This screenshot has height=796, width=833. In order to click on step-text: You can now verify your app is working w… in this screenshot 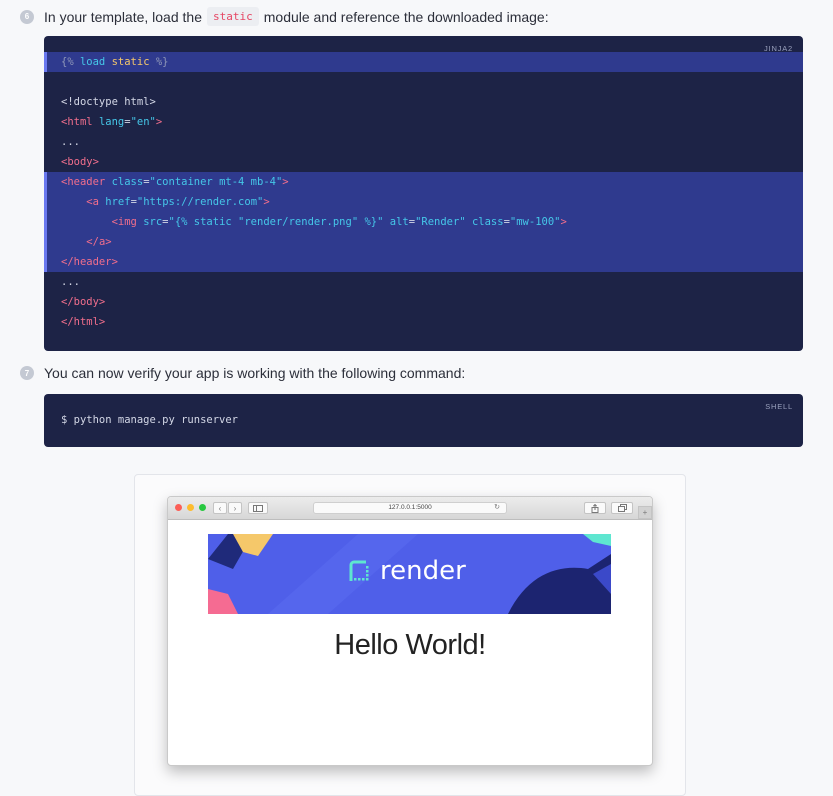, I will do `click(255, 373)`.